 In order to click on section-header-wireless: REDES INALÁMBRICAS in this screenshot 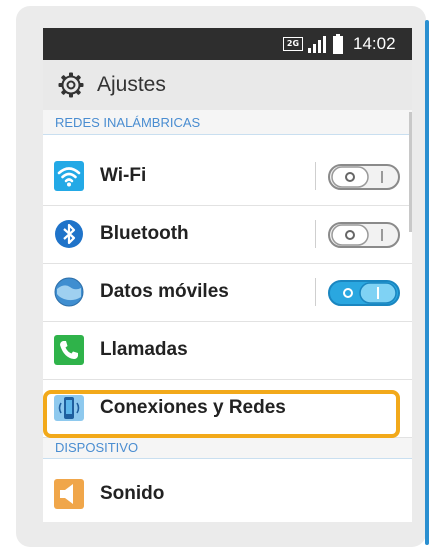, I will do `click(227, 122)`.